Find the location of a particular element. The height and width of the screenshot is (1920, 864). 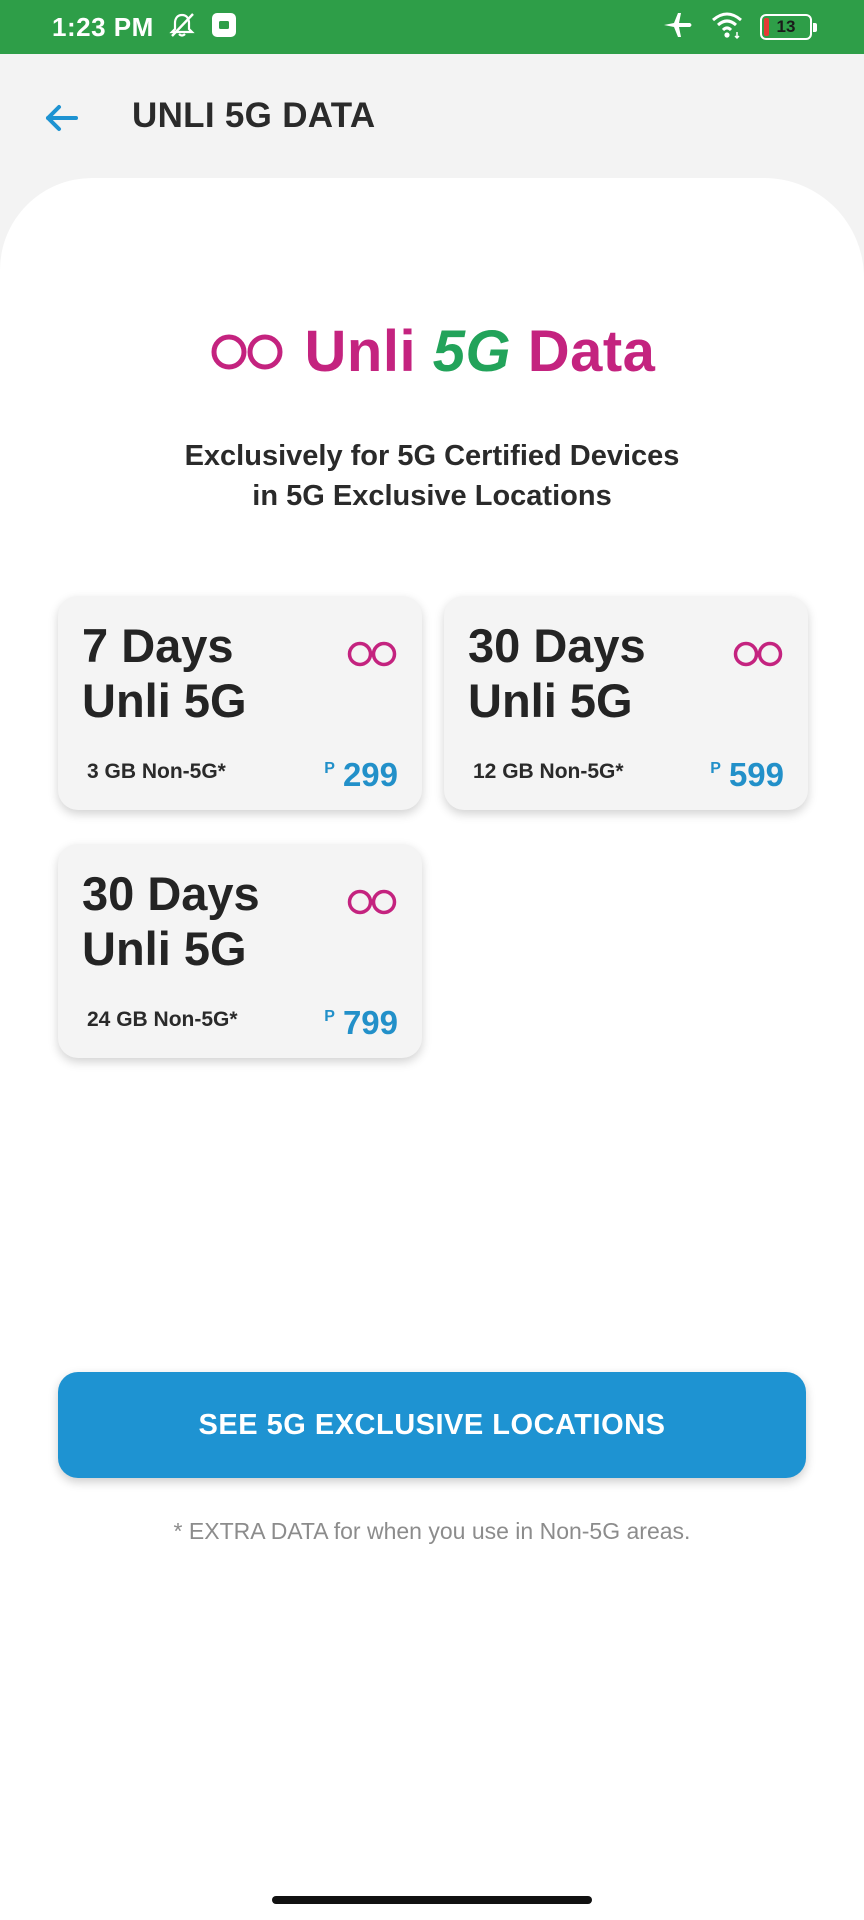

arrow-left-icon is located at coordinates (62, 118).